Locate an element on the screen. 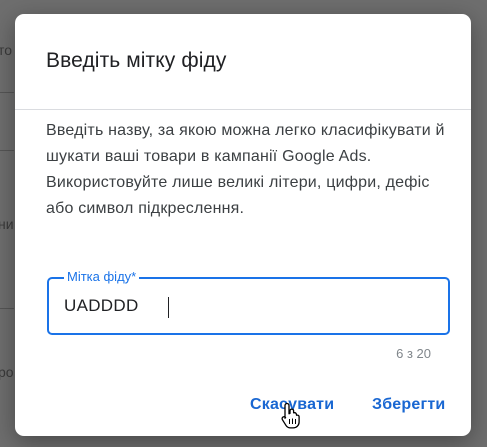 The height and width of the screenshot is (447, 487). dialog-title: Введіть мітку фіду is located at coordinates (136, 60).